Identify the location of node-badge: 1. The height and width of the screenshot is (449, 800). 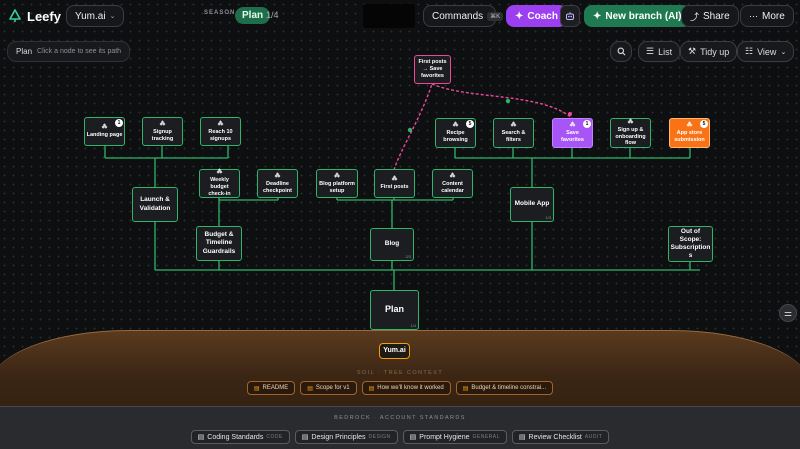
(119, 123).